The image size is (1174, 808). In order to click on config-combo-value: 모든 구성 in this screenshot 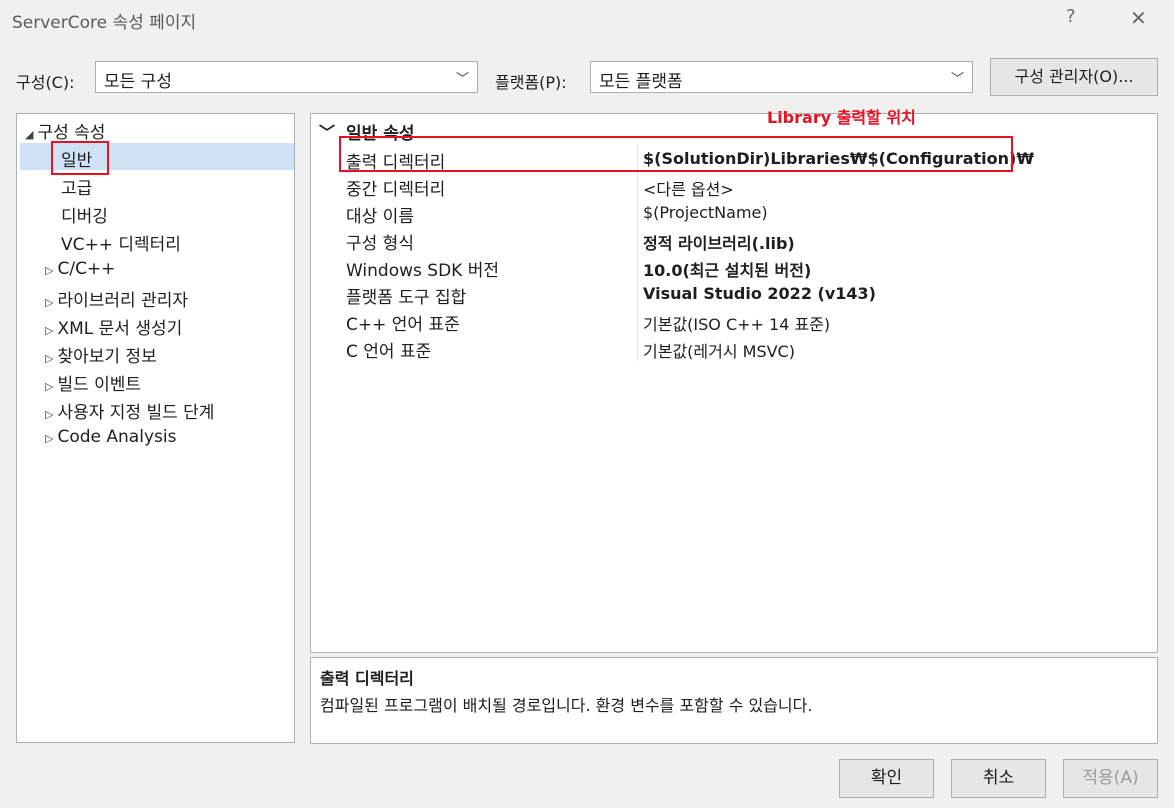, I will do `click(138, 82)`.